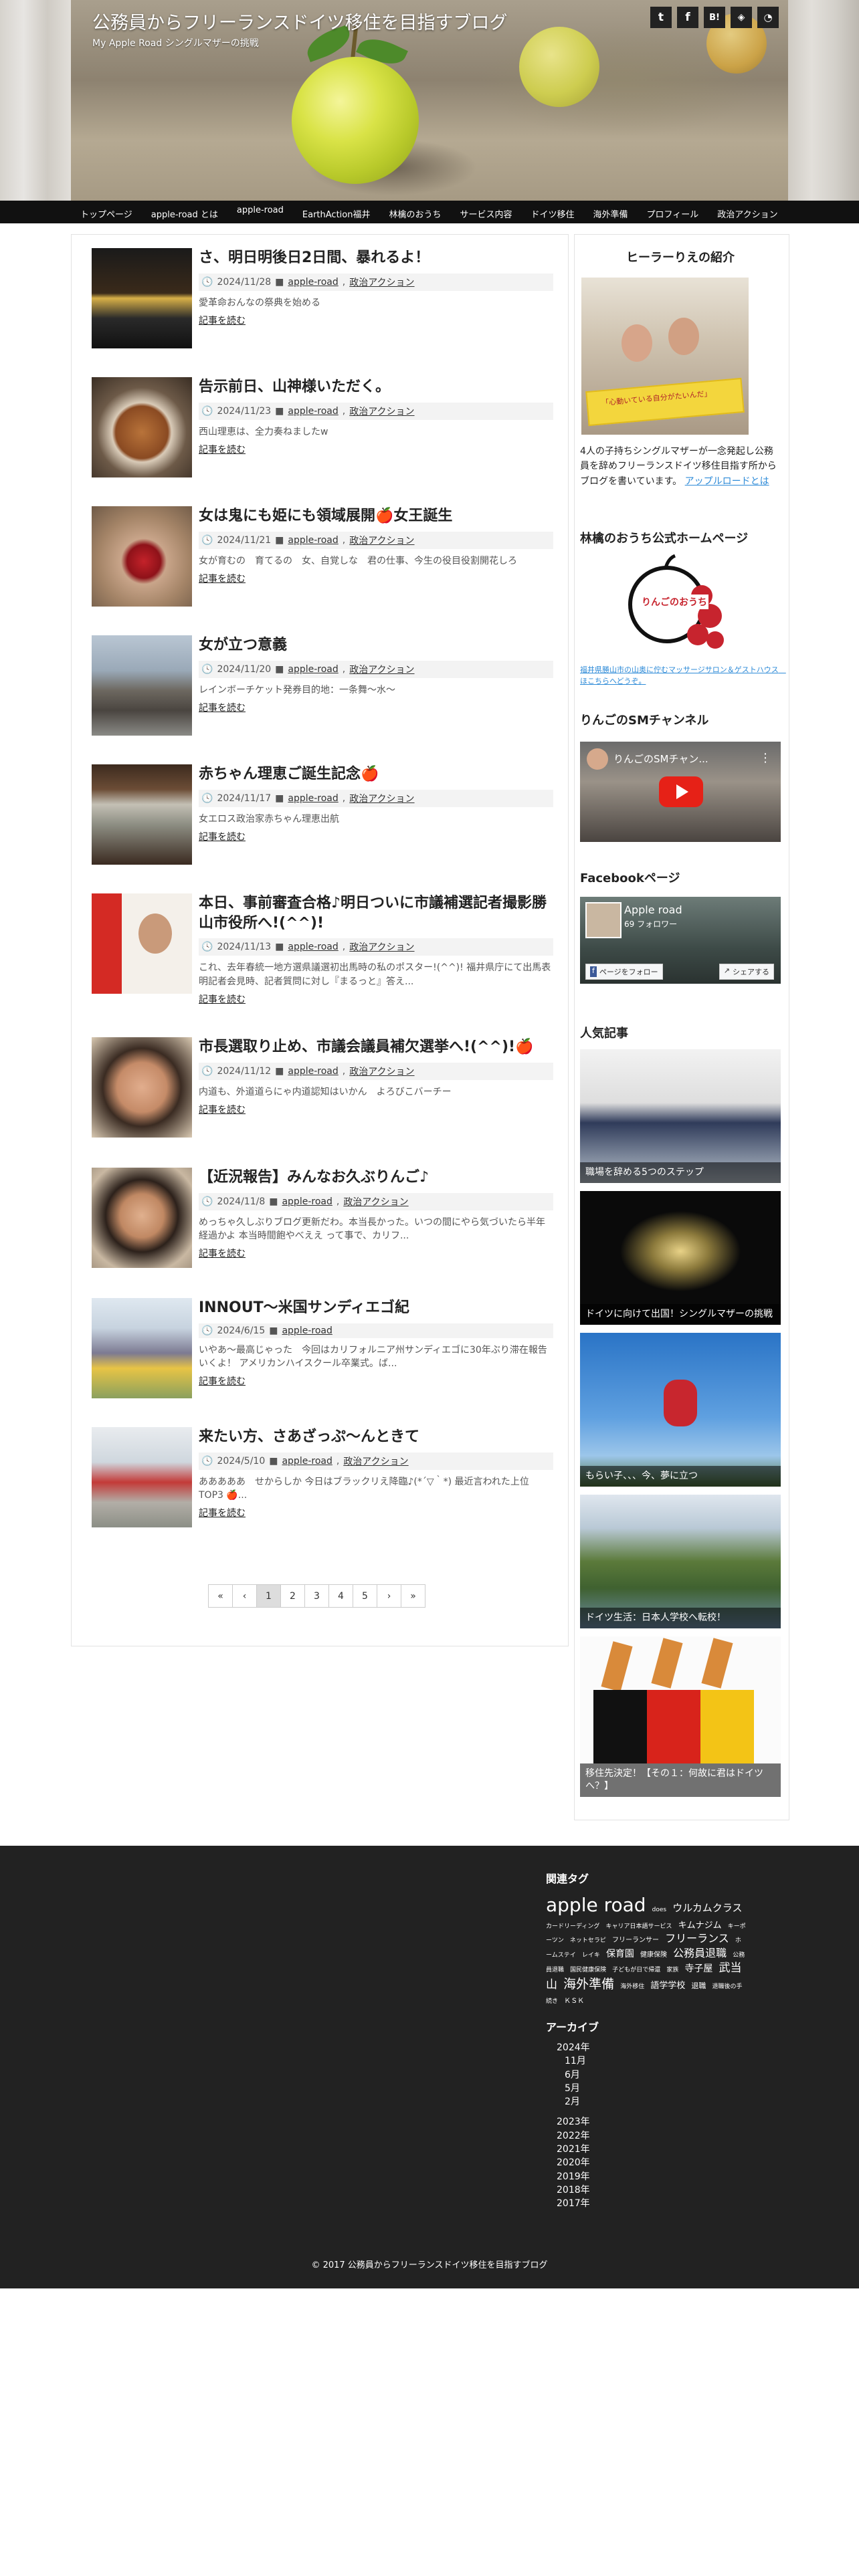  I want to click on archive-year: 2023年, so click(652, 2122).